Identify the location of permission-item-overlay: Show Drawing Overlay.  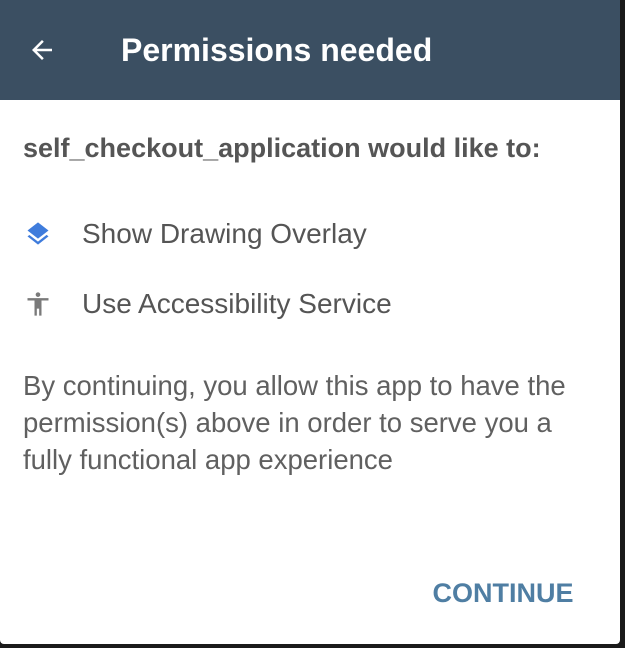
(195, 234).